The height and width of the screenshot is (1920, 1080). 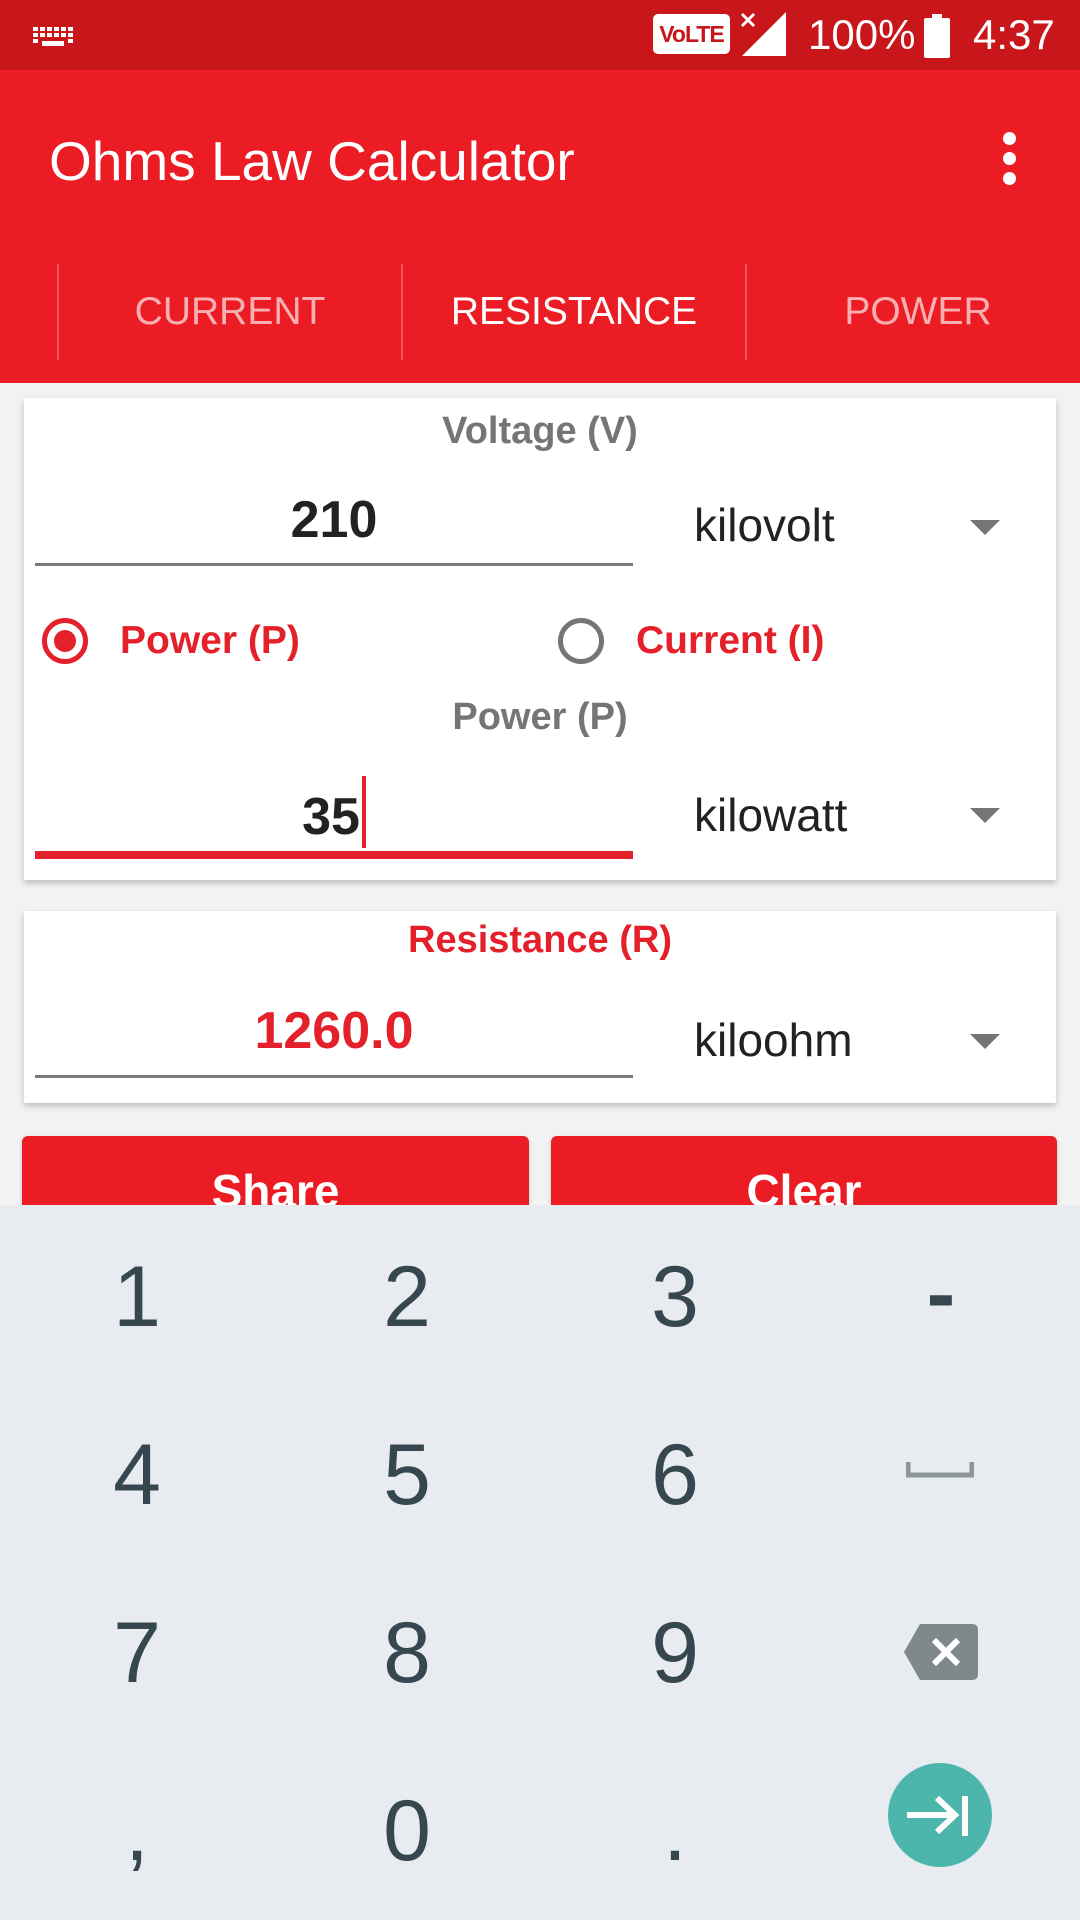 I want to click on voltage-unit-dropdown: kilovolt, so click(x=844, y=525).